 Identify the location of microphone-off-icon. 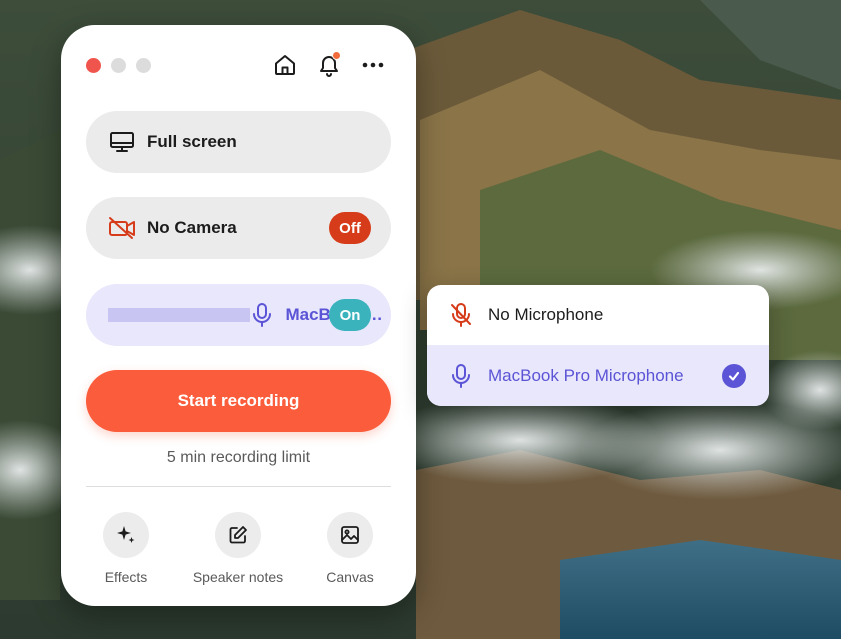
(461, 315).